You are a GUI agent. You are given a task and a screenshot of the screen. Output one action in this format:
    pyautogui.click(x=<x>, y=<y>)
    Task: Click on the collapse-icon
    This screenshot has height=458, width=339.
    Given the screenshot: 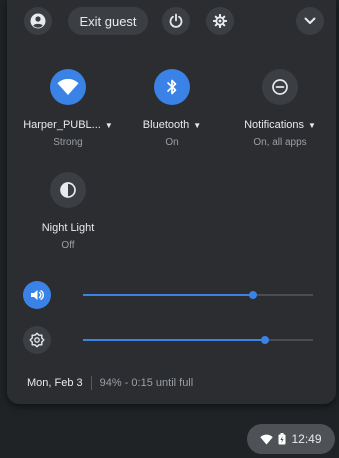 What is the action you would take?
    pyautogui.click(x=310, y=20)
    